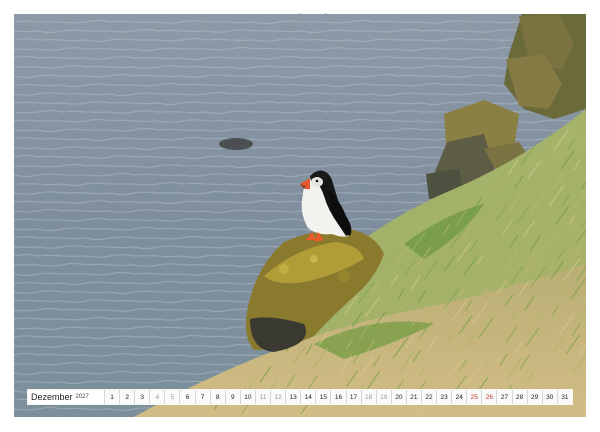 The image size is (600, 432). What do you see at coordinates (247, 397) in the screenshot?
I see `day-cell: 10` at bounding box center [247, 397].